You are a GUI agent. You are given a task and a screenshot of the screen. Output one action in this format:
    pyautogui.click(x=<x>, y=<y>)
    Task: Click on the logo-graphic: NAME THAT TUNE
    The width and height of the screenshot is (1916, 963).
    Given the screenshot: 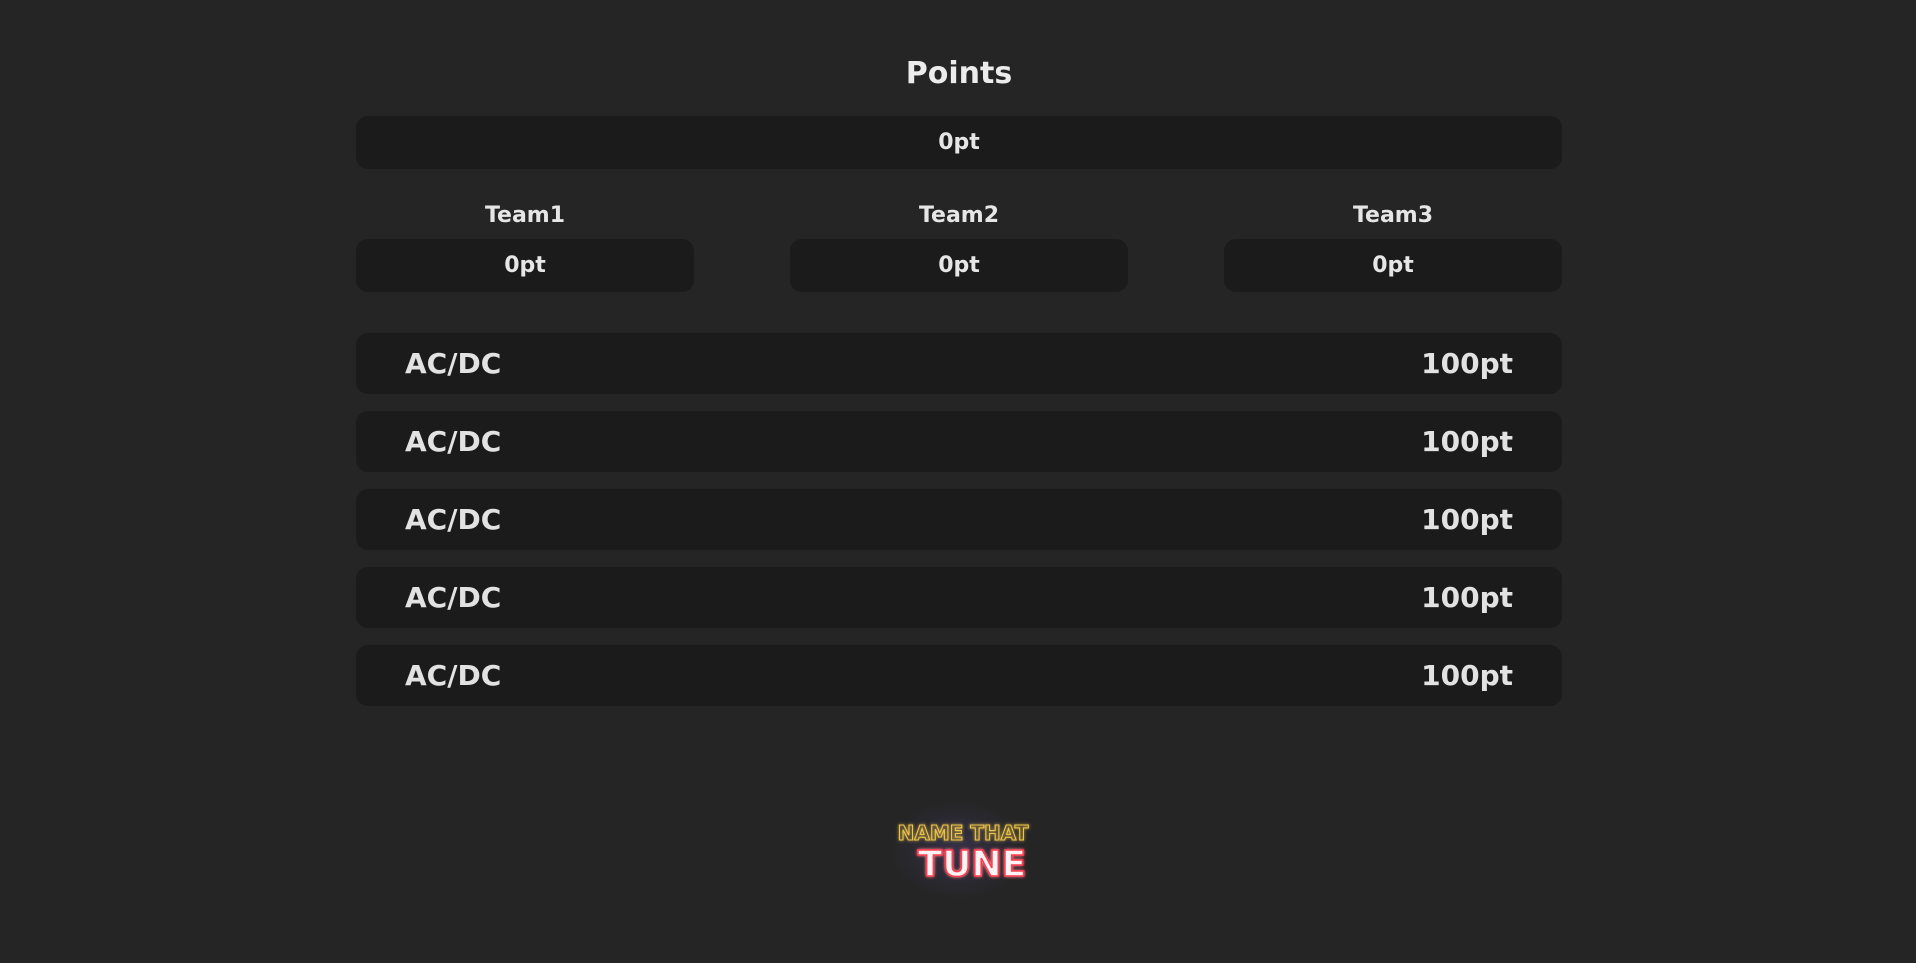 What is the action you would take?
    pyautogui.click(x=963, y=852)
    